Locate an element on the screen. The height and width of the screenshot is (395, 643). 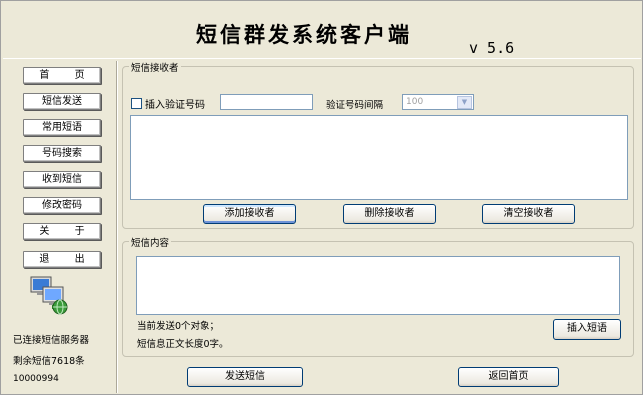
interval-label: 验证号码间隔 is located at coordinates (355, 105).